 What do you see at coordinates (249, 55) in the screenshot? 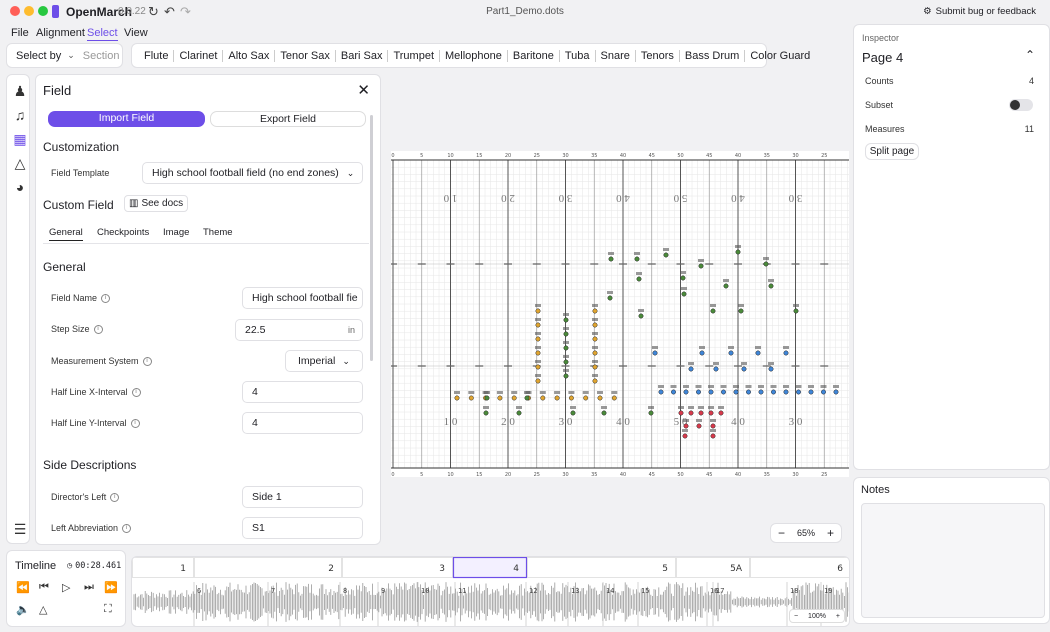
I see `section-button: Alto Sax` at bounding box center [249, 55].